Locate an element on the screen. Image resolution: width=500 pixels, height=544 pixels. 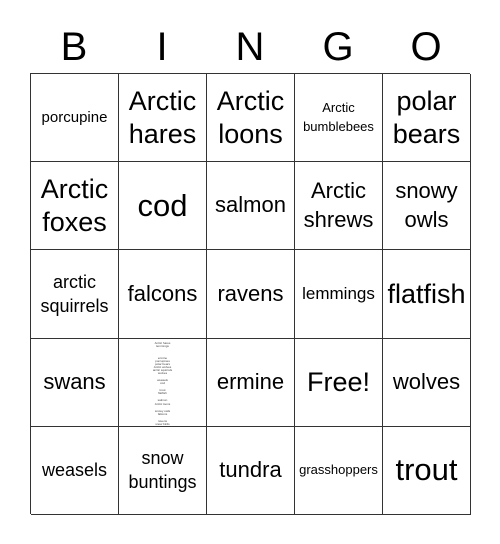
cell-text: wolves is located at coordinates (426, 381).